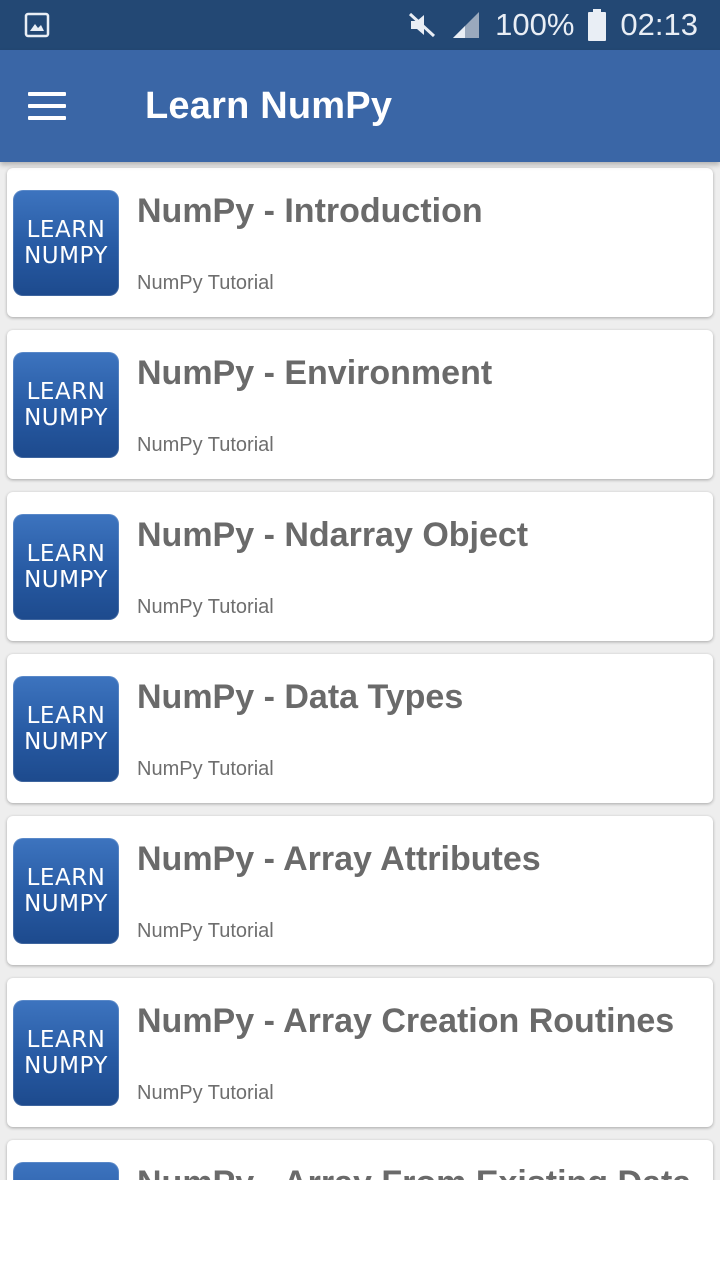 Image resolution: width=720 pixels, height=1280 pixels. Describe the element at coordinates (406, 1021) in the screenshot. I see `list-item-title: NumPy - Array Creation Routines` at that location.